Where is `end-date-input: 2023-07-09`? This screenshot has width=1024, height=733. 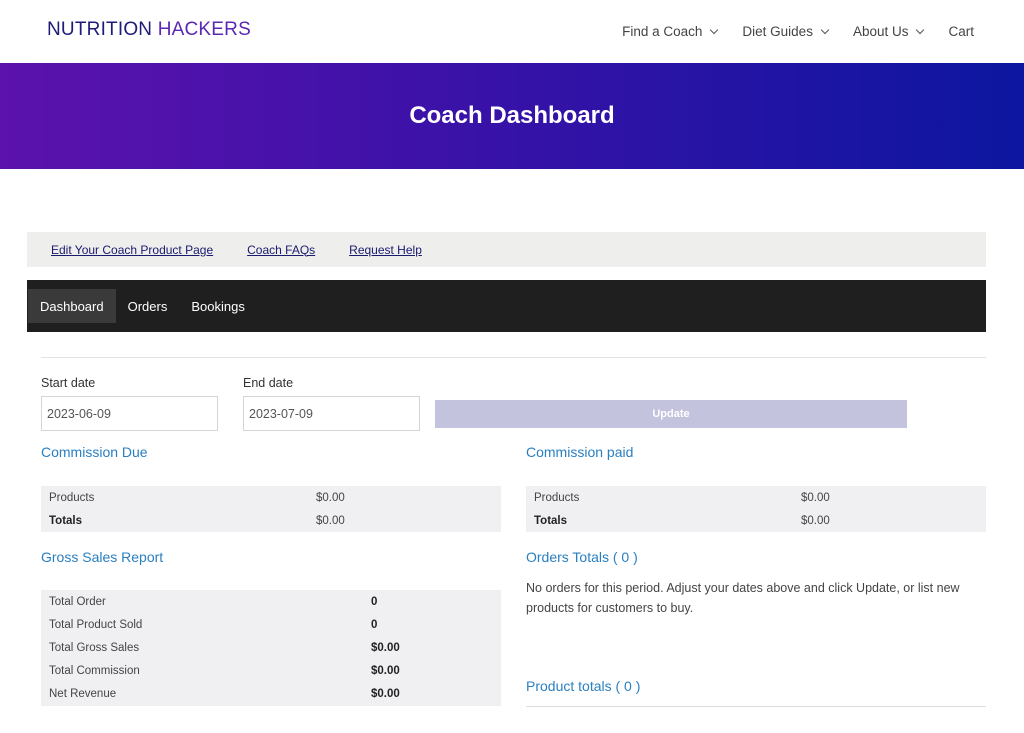 end-date-input: 2023-07-09 is located at coordinates (331, 413).